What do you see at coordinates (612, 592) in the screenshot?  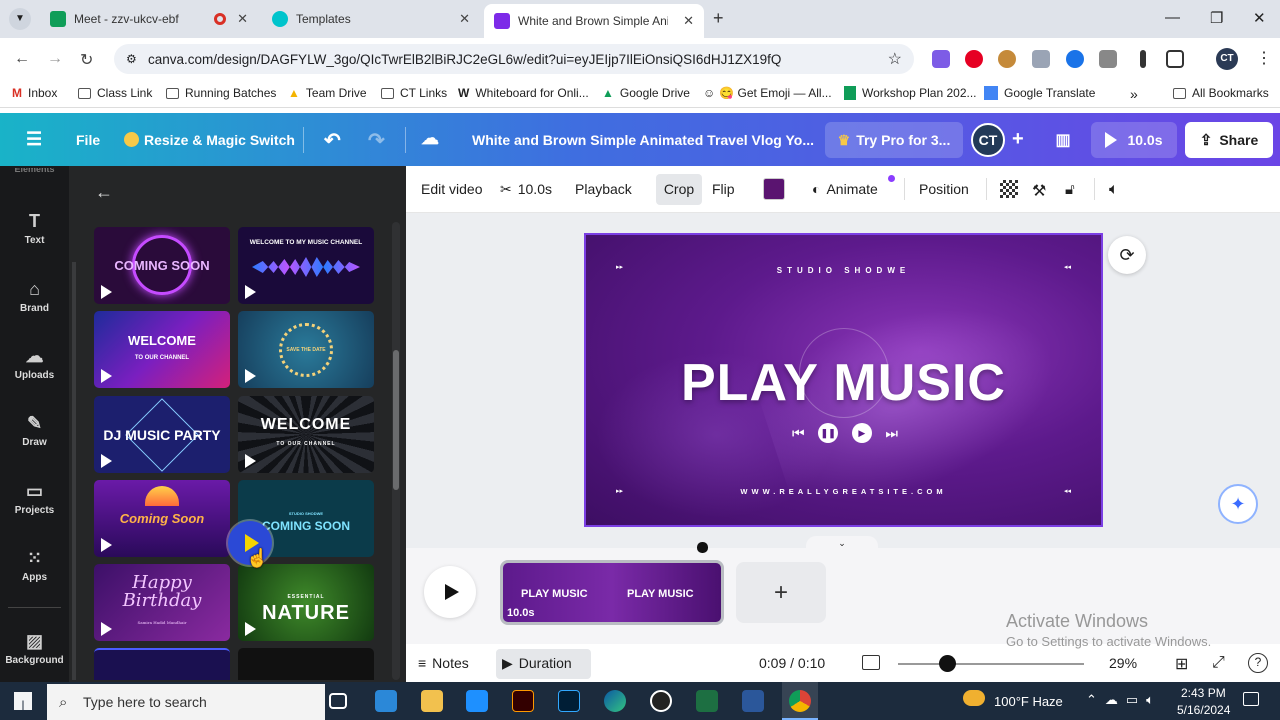 I see `timeline-clip: PLAY MUSIC PLAY MUSIC 10.0s` at bounding box center [612, 592].